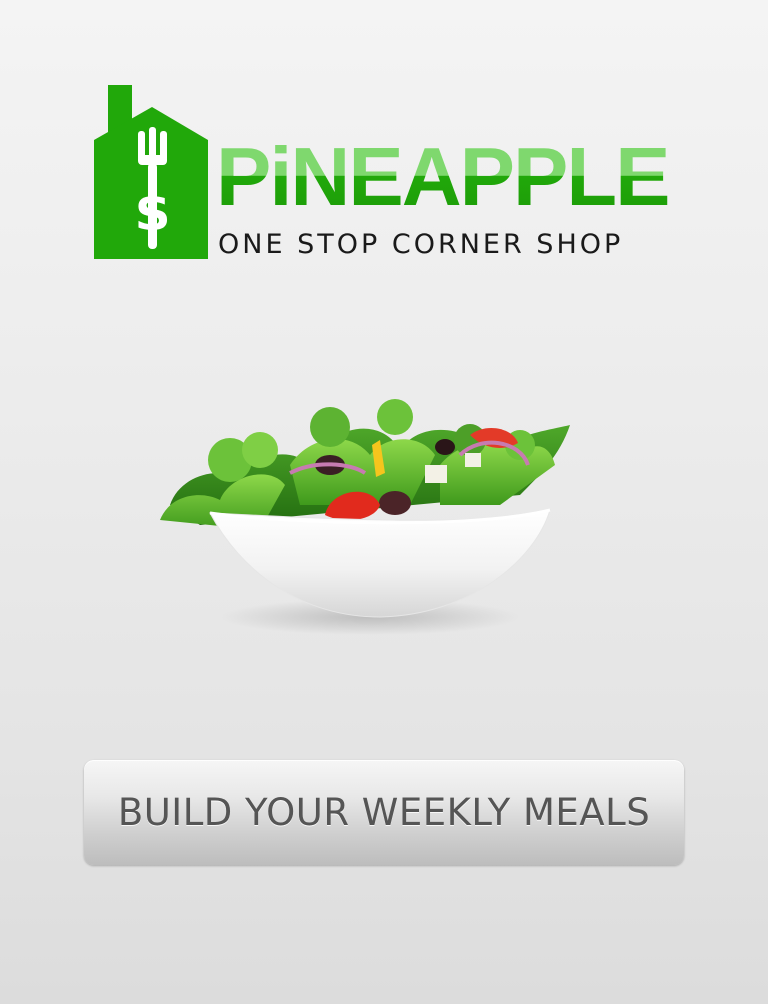  I want to click on app-logo: $ PiNEAPPLE ONE STOP CORNER SHOP, so click(382, 175).